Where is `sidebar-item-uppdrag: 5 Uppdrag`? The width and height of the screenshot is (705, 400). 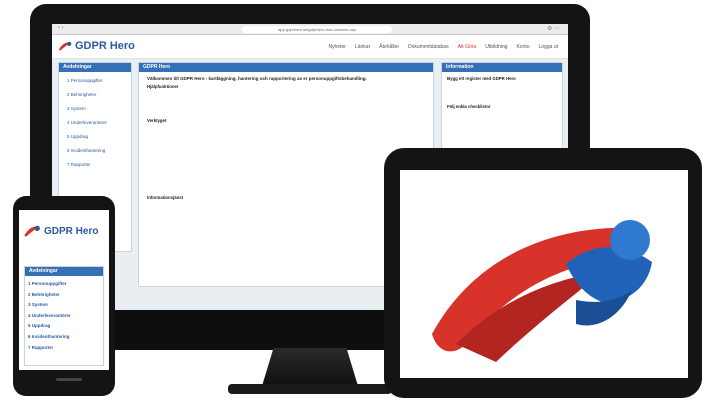
sidebar-item-uppdrag: 5 Uppdrag is located at coordinates (99, 141).